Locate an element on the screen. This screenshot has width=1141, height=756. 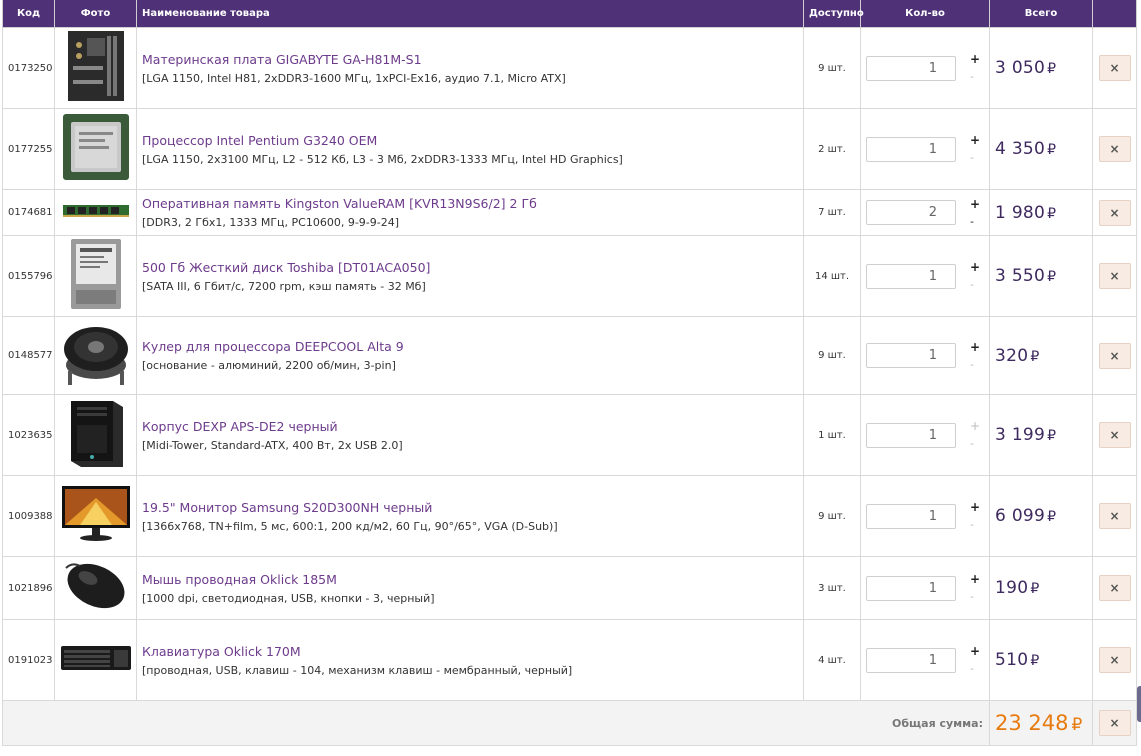
hdd-image is located at coordinates (96, 274).